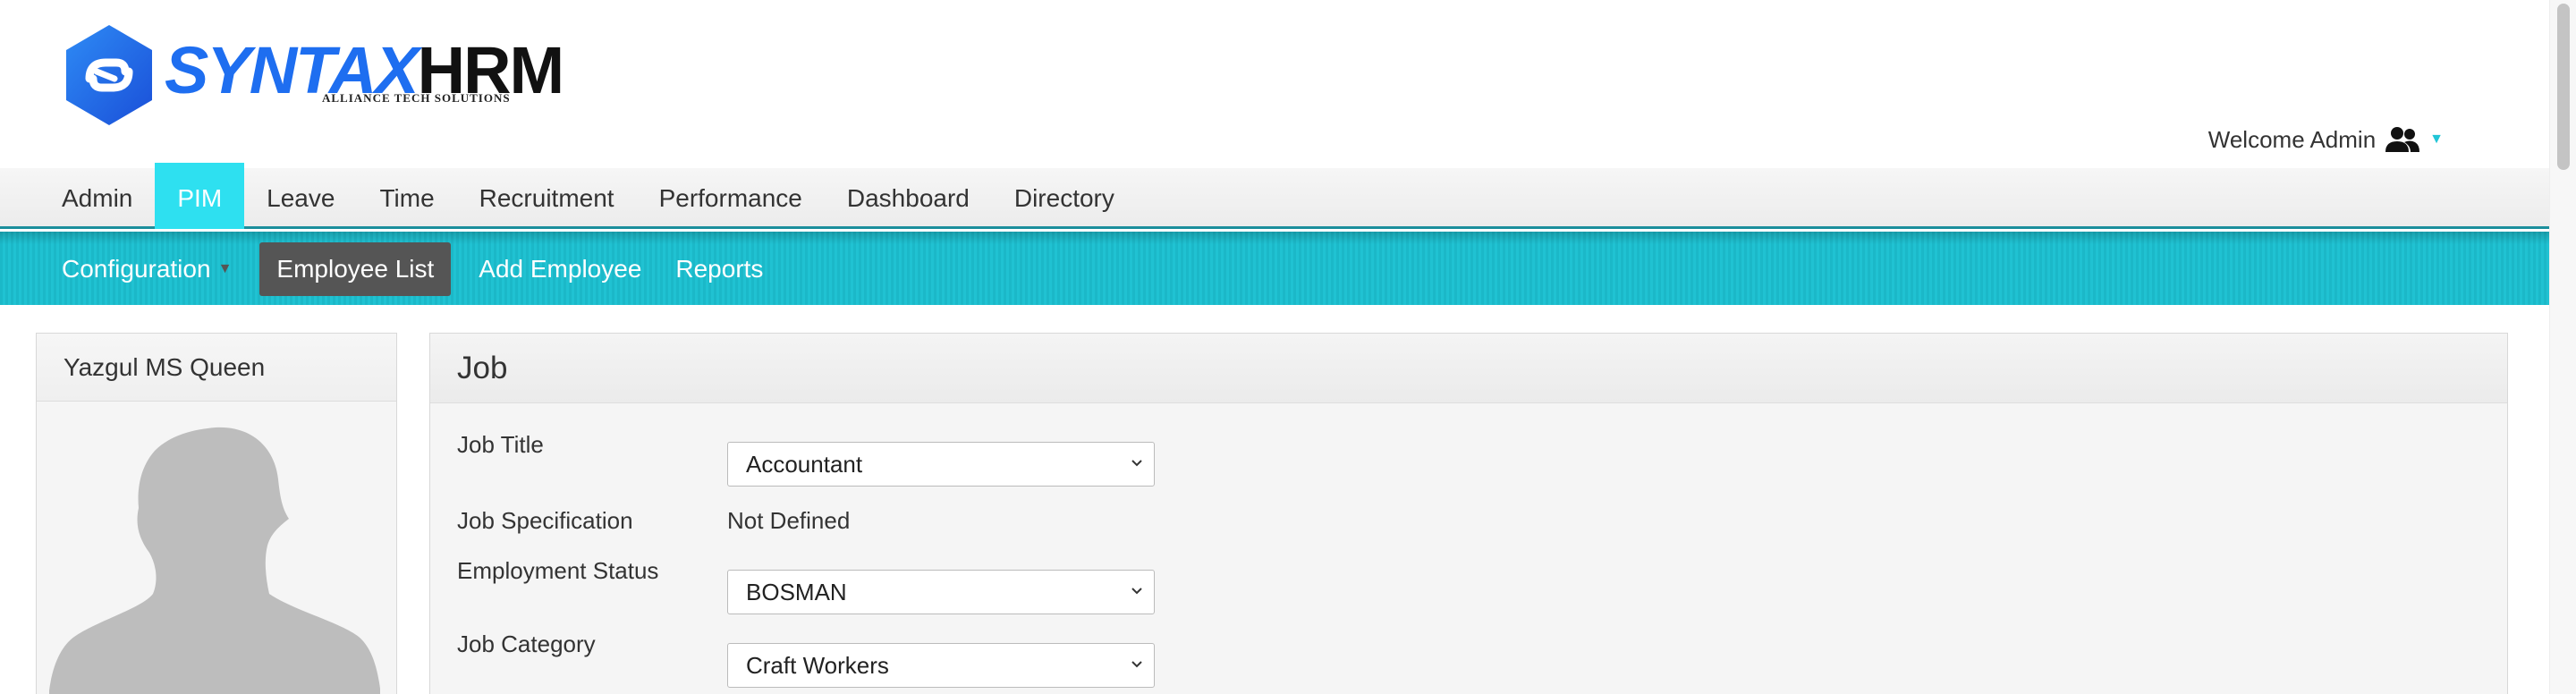  What do you see at coordinates (796, 592) in the screenshot?
I see `employment-status-value: BOSMAN` at bounding box center [796, 592].